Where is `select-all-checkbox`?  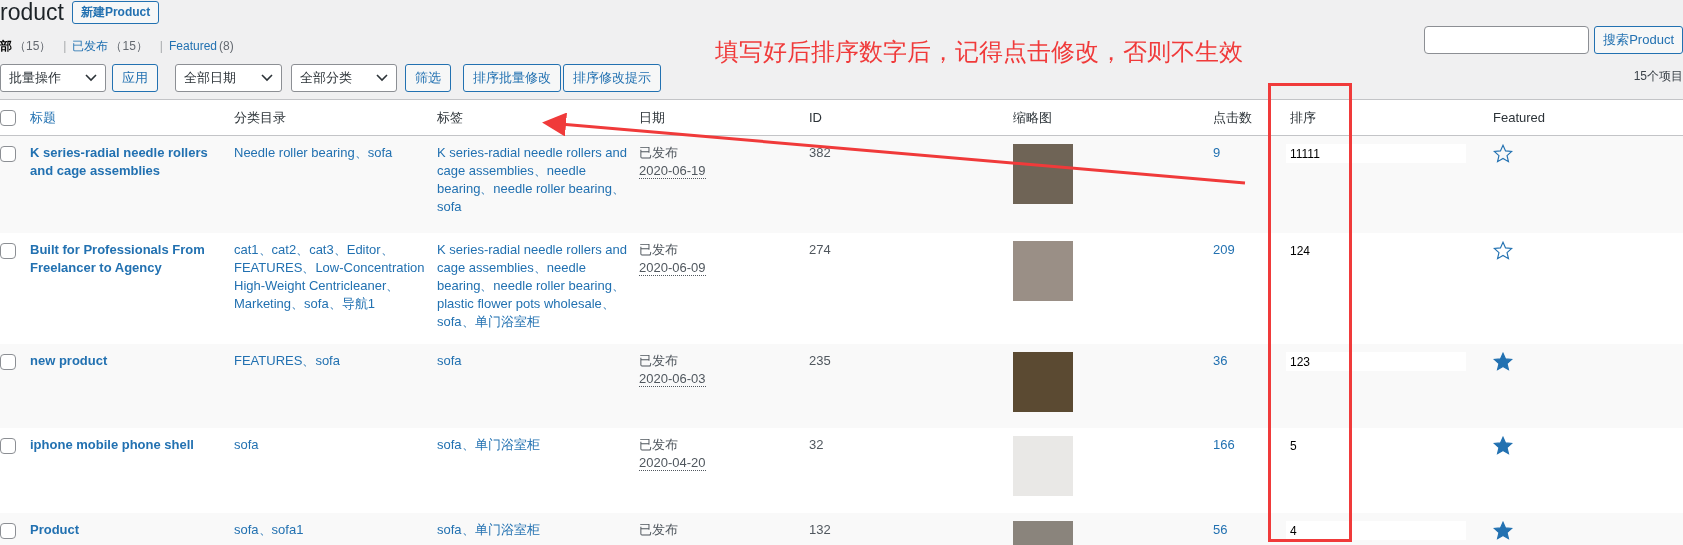 select-all-checkbox is located at coordinates (8, 117).